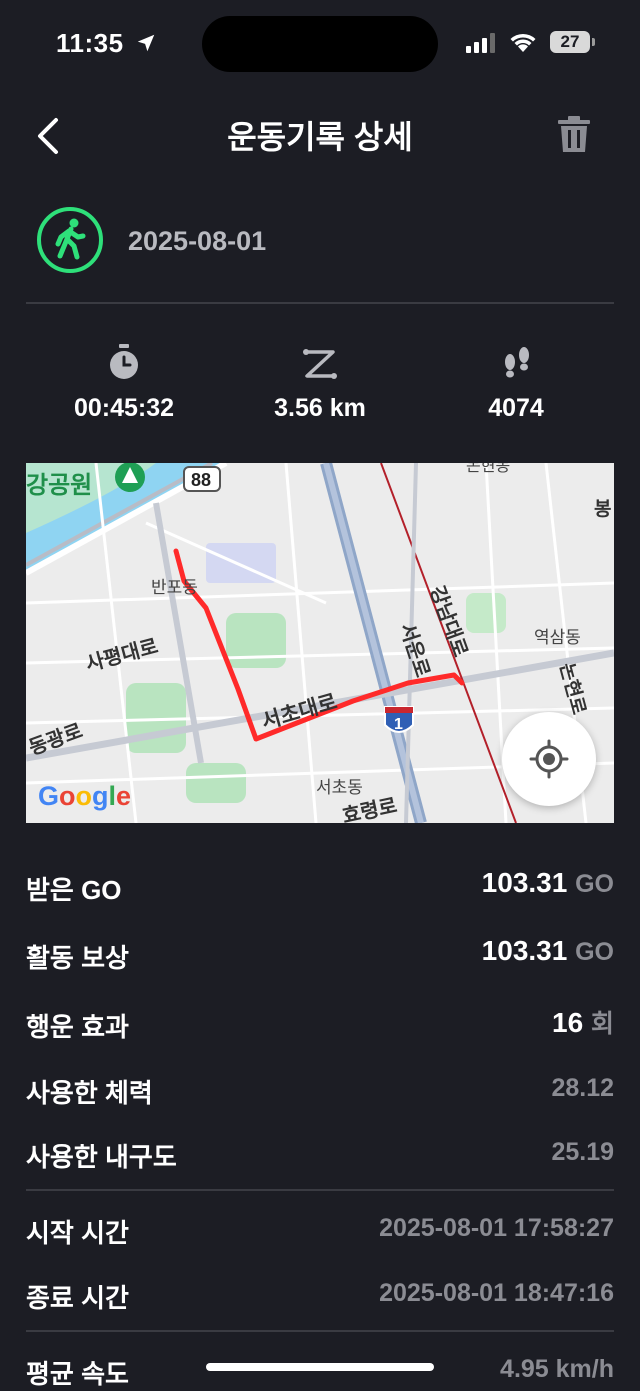 This screenshot has height=1391, width=640. Describe the element at coordinates (320, 1190) in the screenshot. I see `middle-divider` at that location.